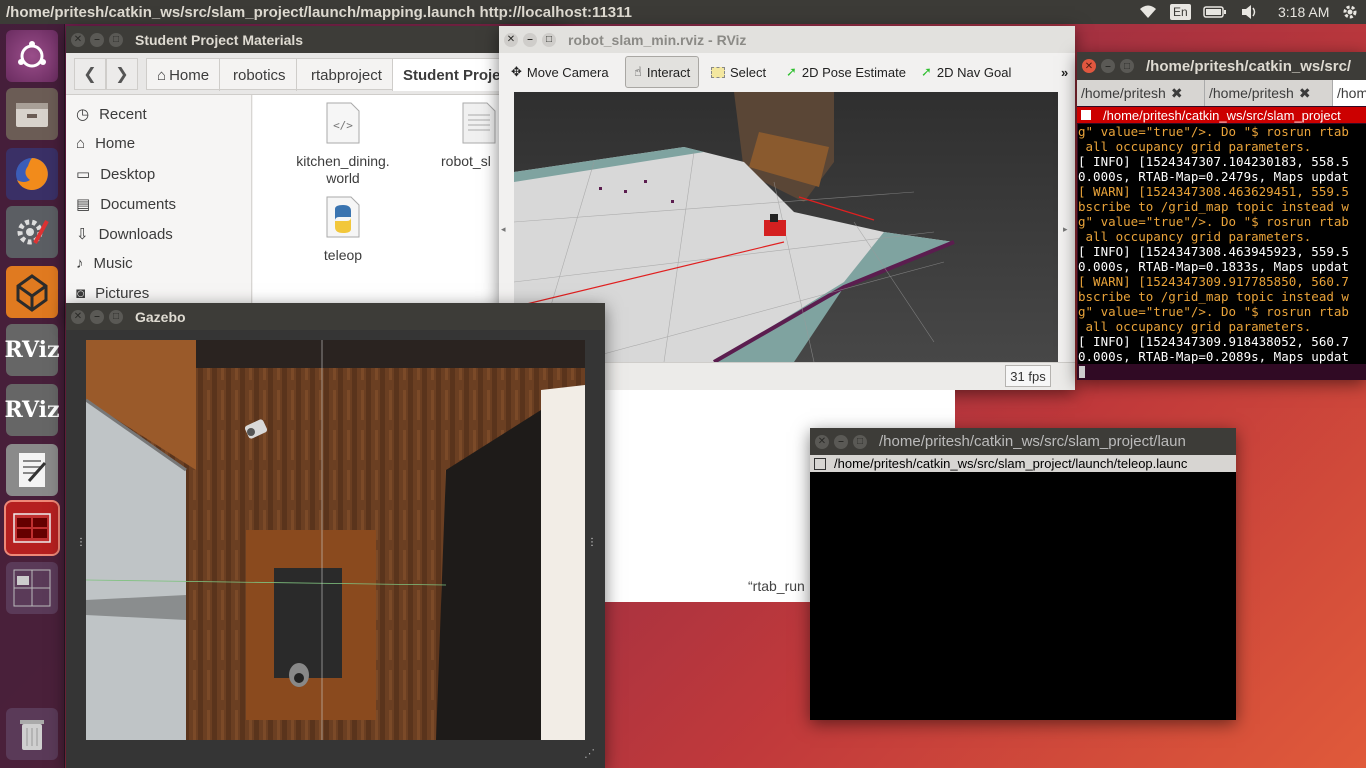 The height and width of the screenshot is (768, 1366). Describe the element at coordinates (105, 143) in the screenshot. I see `sidebar-item-home: ⌂ Home` at that location.